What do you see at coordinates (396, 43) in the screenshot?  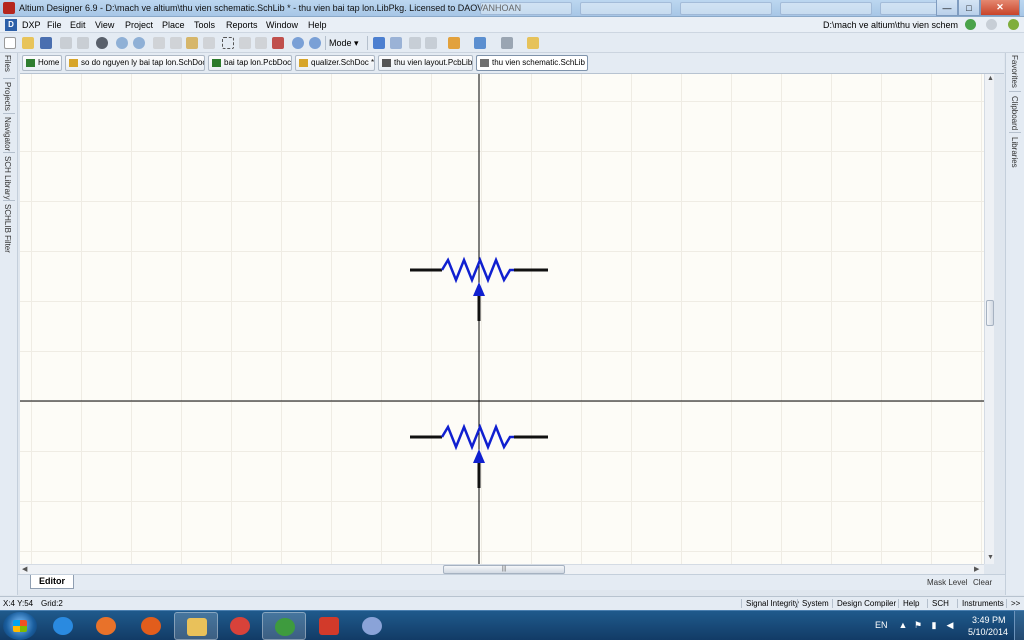 I see `remove-part-icon` at bounding box center [396, 43].